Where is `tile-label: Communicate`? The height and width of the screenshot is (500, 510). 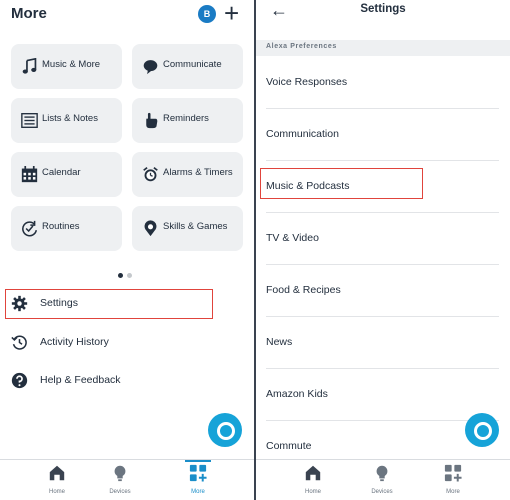 tile-label: Communicate is located at coordinates (192, 64).